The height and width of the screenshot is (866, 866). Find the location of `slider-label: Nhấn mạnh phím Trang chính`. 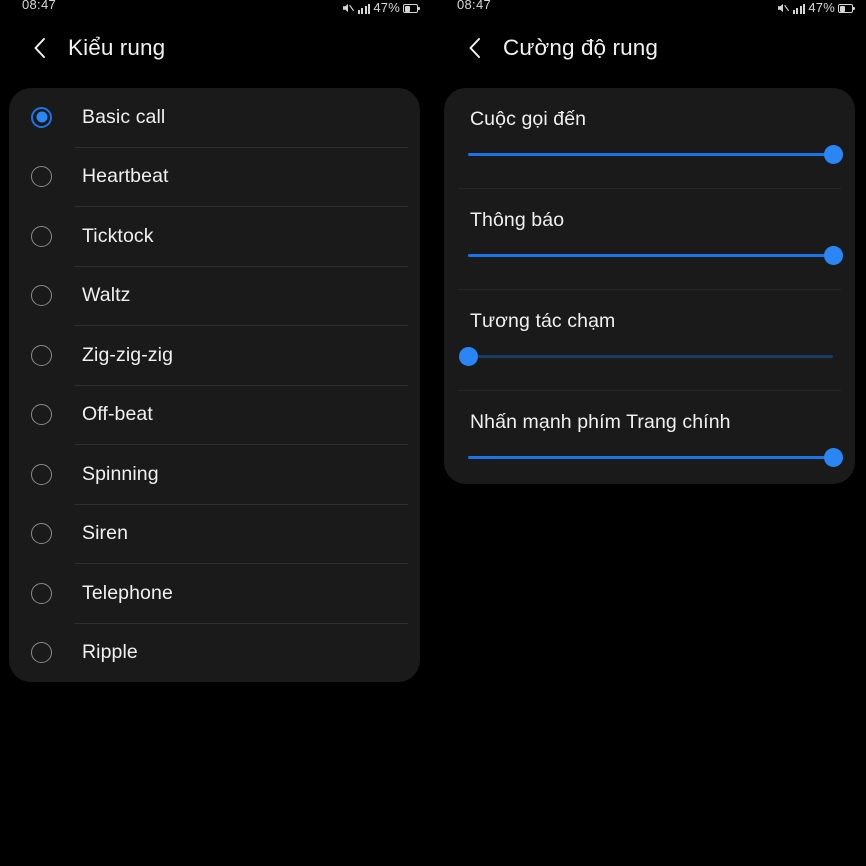

slider-label: Nhấn mạnh phím Trang chính is located at coordinates (600, 422).